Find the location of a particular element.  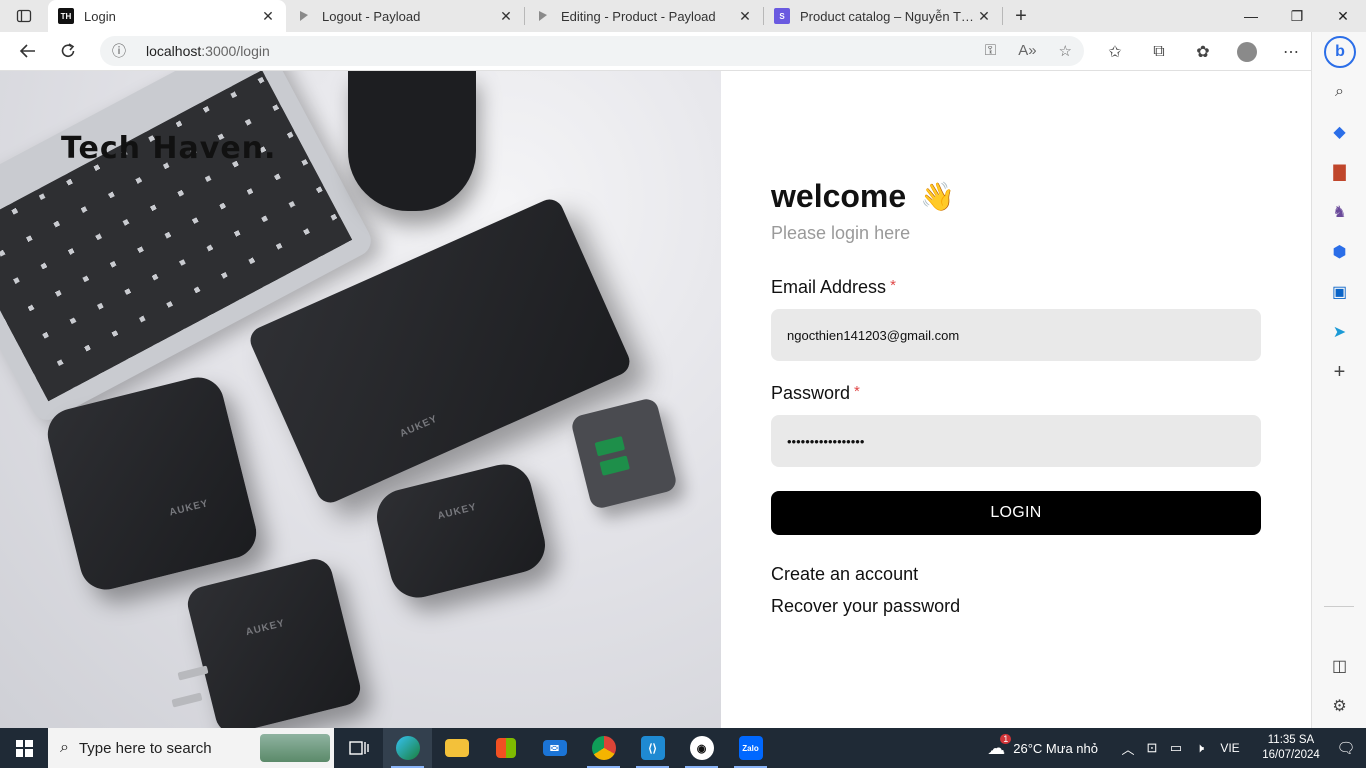

url-path: :3000/login is located at coordinates (235, 51).